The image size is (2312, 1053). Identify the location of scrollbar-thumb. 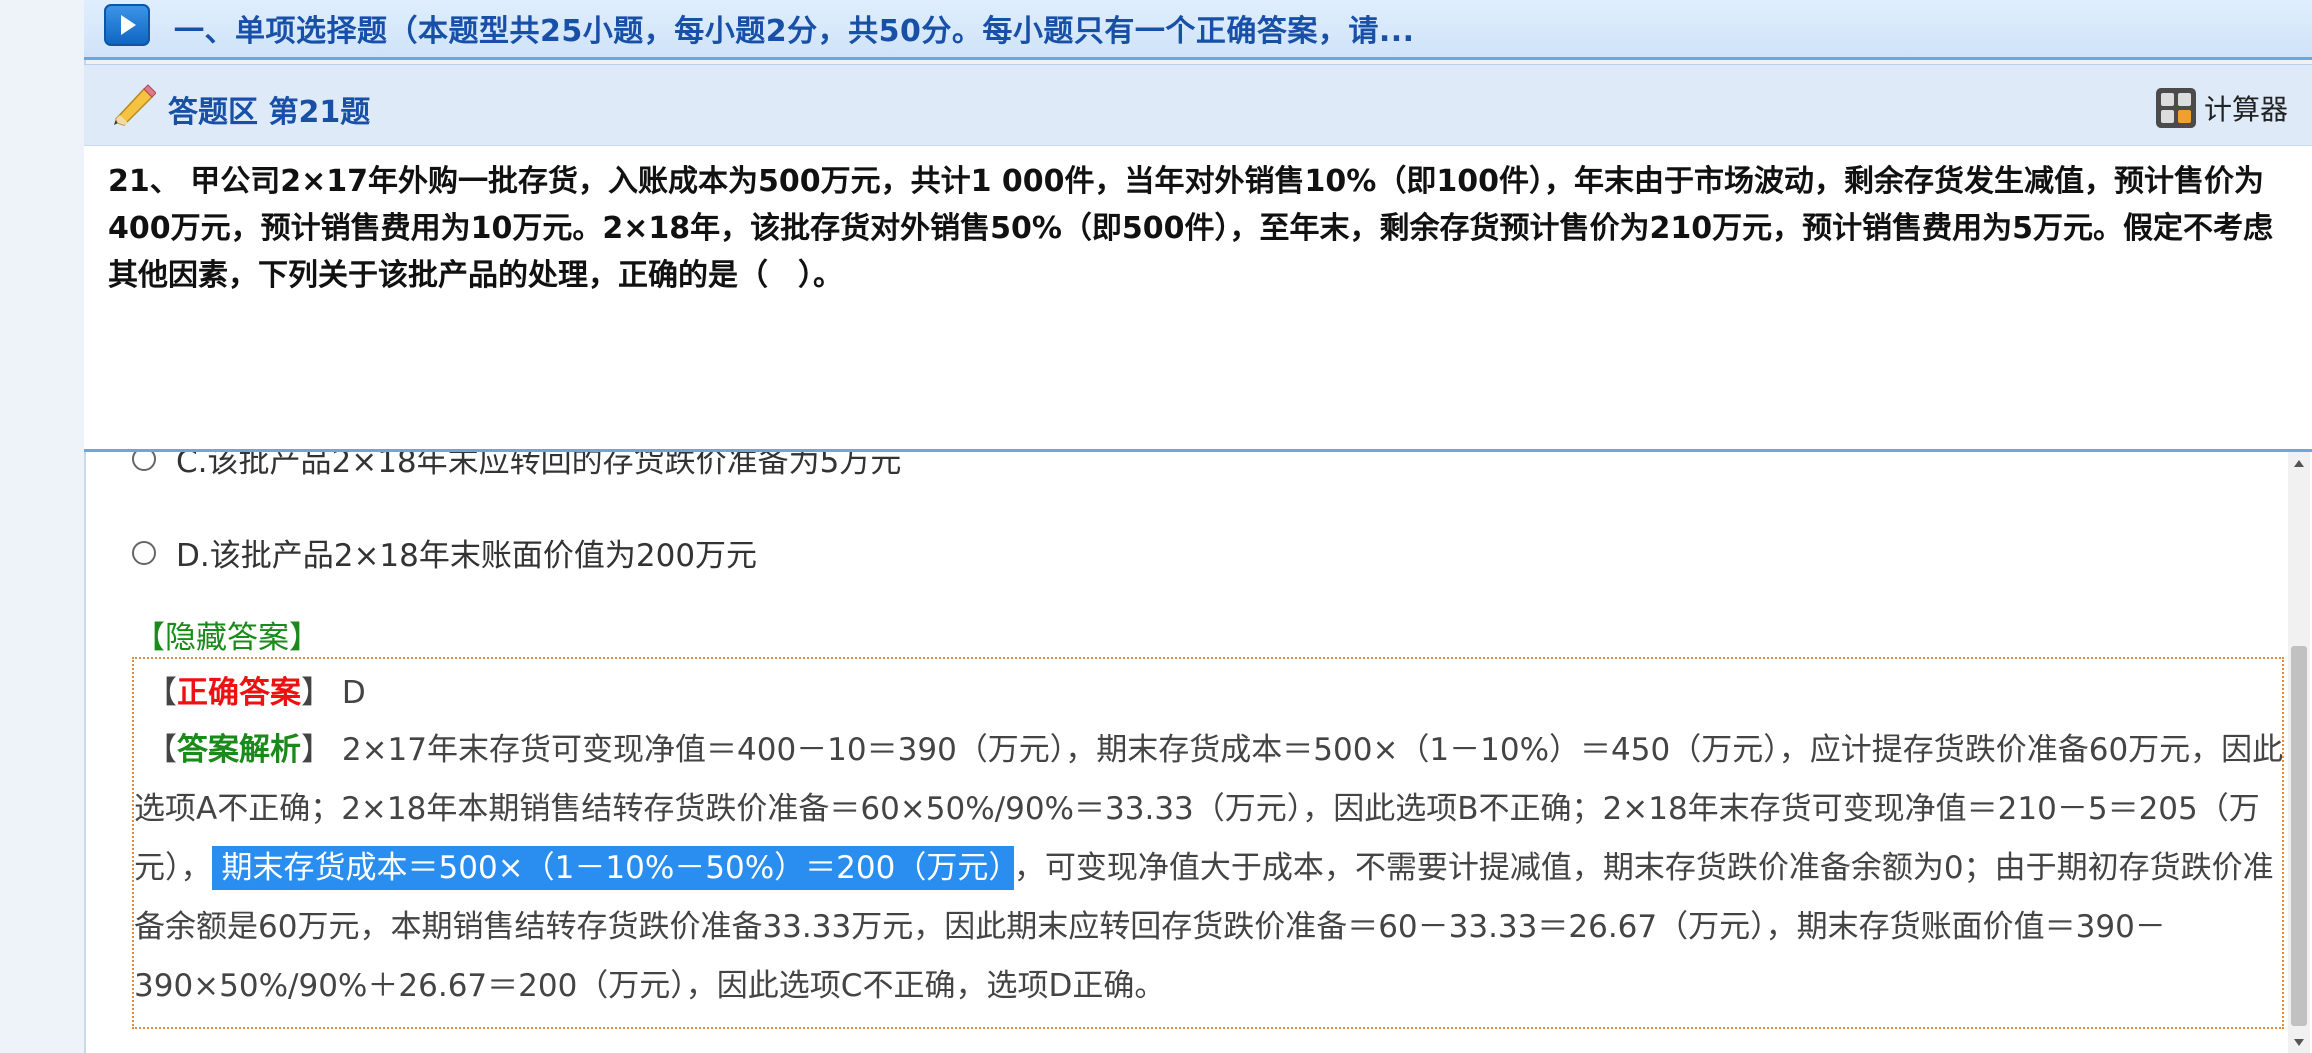
(2299, 836).